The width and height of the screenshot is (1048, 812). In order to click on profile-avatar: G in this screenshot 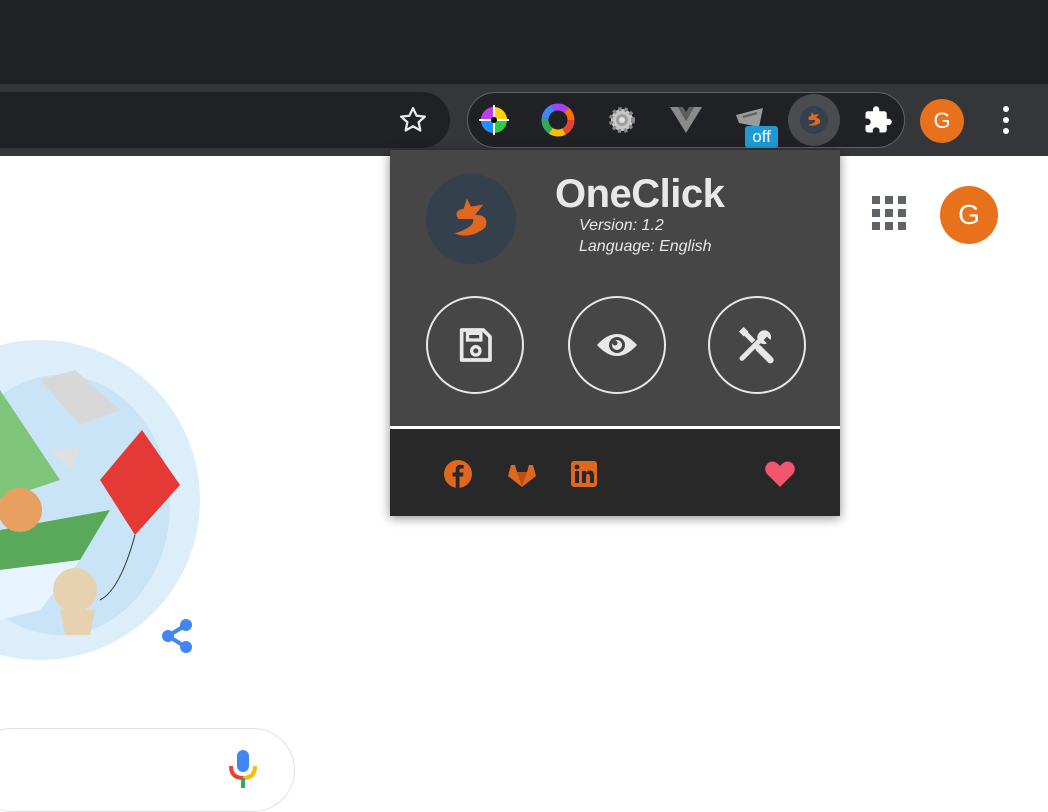, I will do `click(942, 121)`.